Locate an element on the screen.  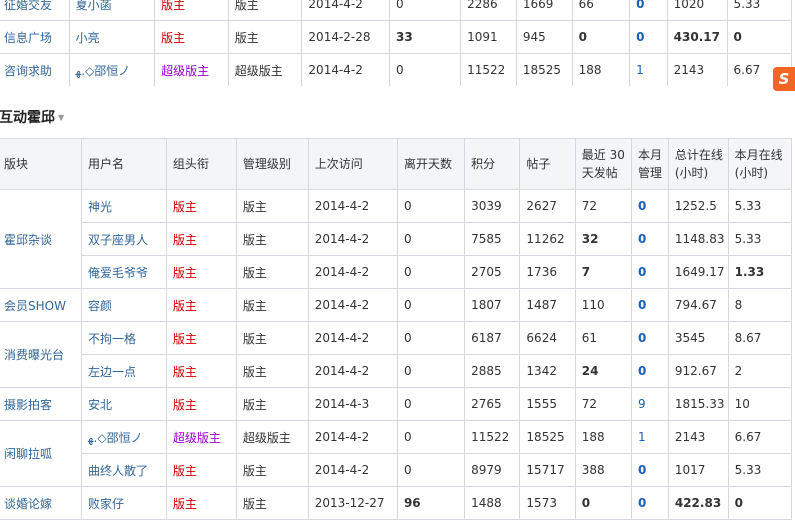
forum-section-cell: 消费曝光台 is located at coordinates (41, 354).